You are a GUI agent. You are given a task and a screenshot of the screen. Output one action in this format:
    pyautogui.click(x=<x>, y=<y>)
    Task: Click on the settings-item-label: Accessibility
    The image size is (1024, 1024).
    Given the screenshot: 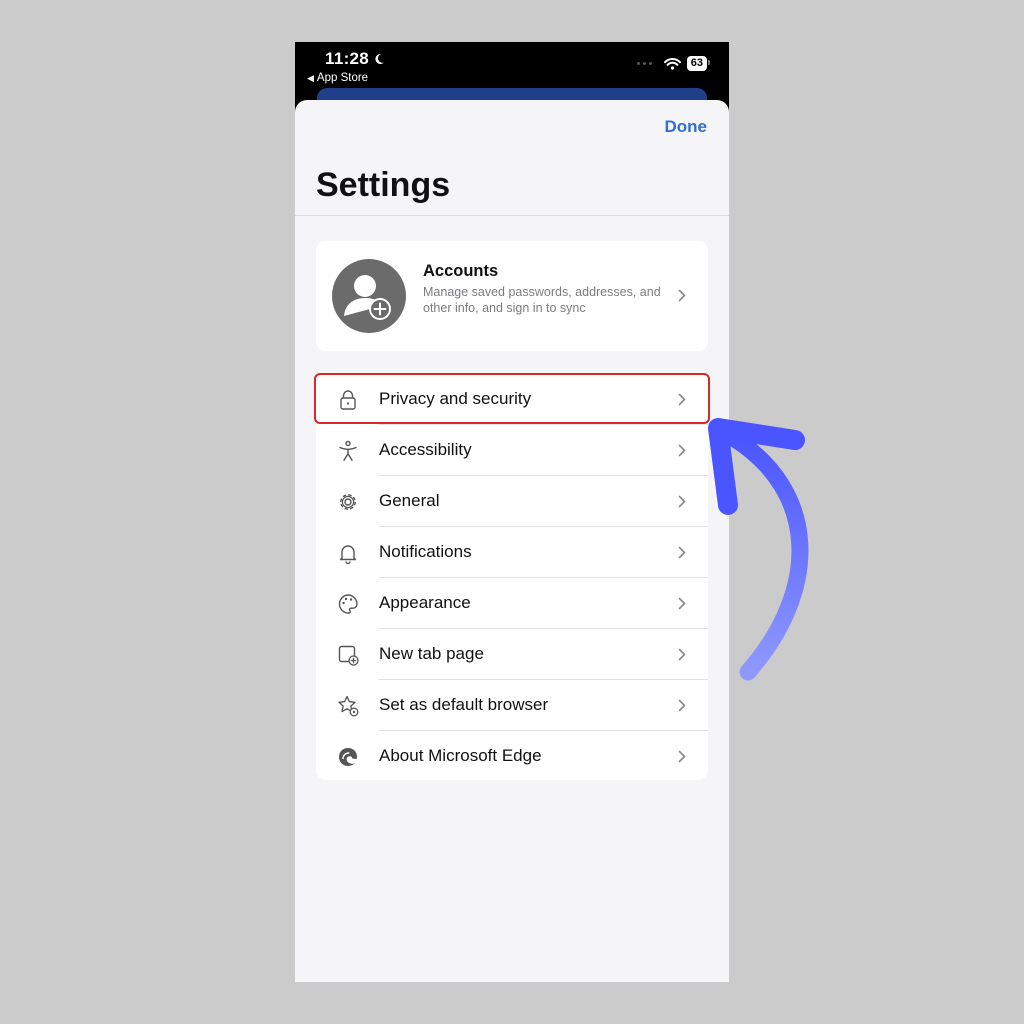 What is the action you would take?
    pyautogui.click(x=425, y=449)
    